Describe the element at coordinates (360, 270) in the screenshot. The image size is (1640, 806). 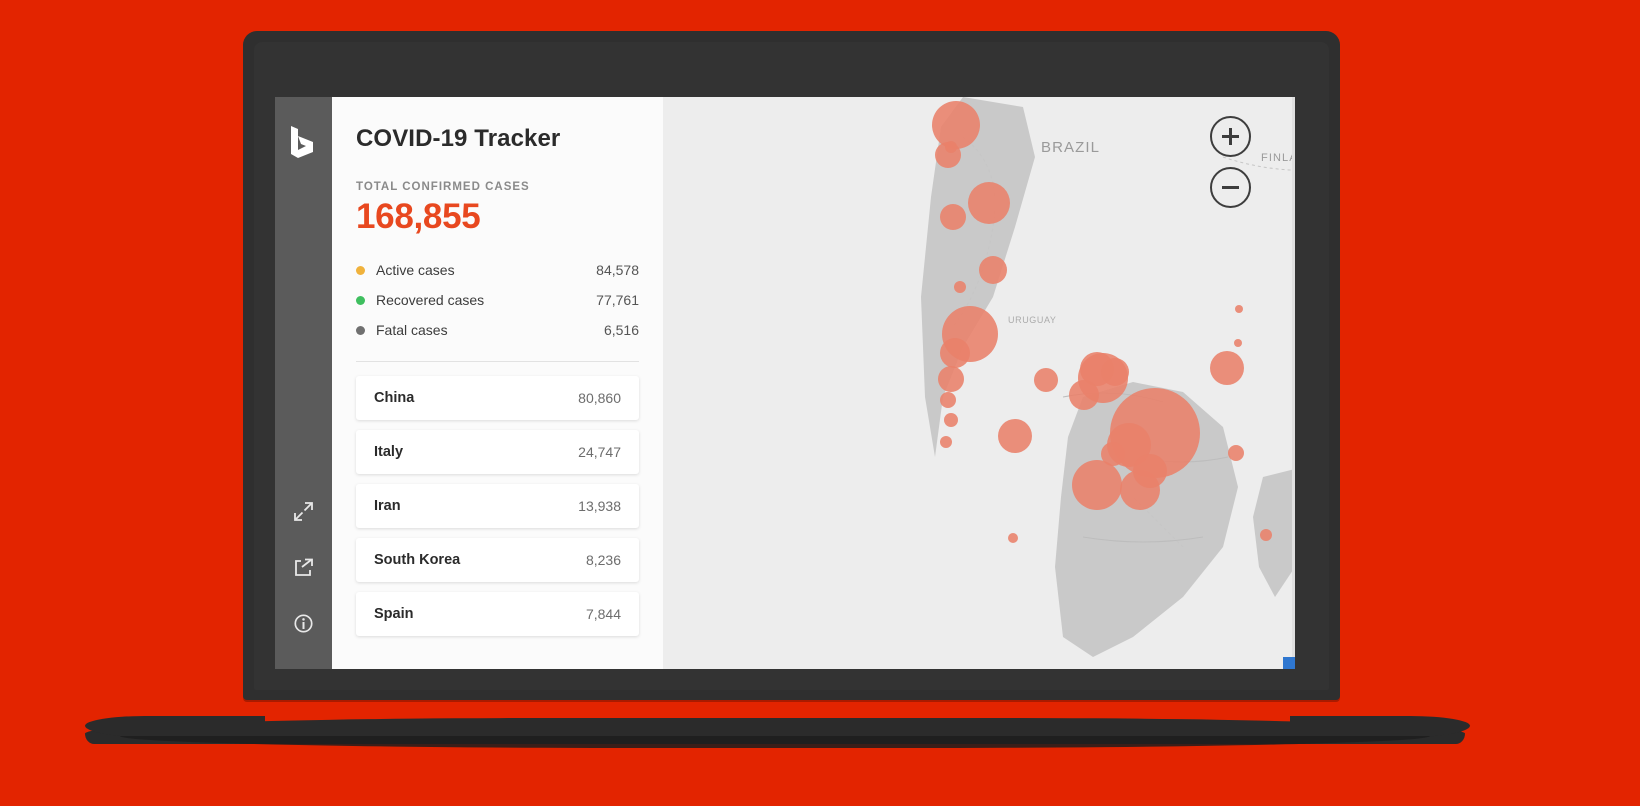
I see `active-cases-dot` at that location.